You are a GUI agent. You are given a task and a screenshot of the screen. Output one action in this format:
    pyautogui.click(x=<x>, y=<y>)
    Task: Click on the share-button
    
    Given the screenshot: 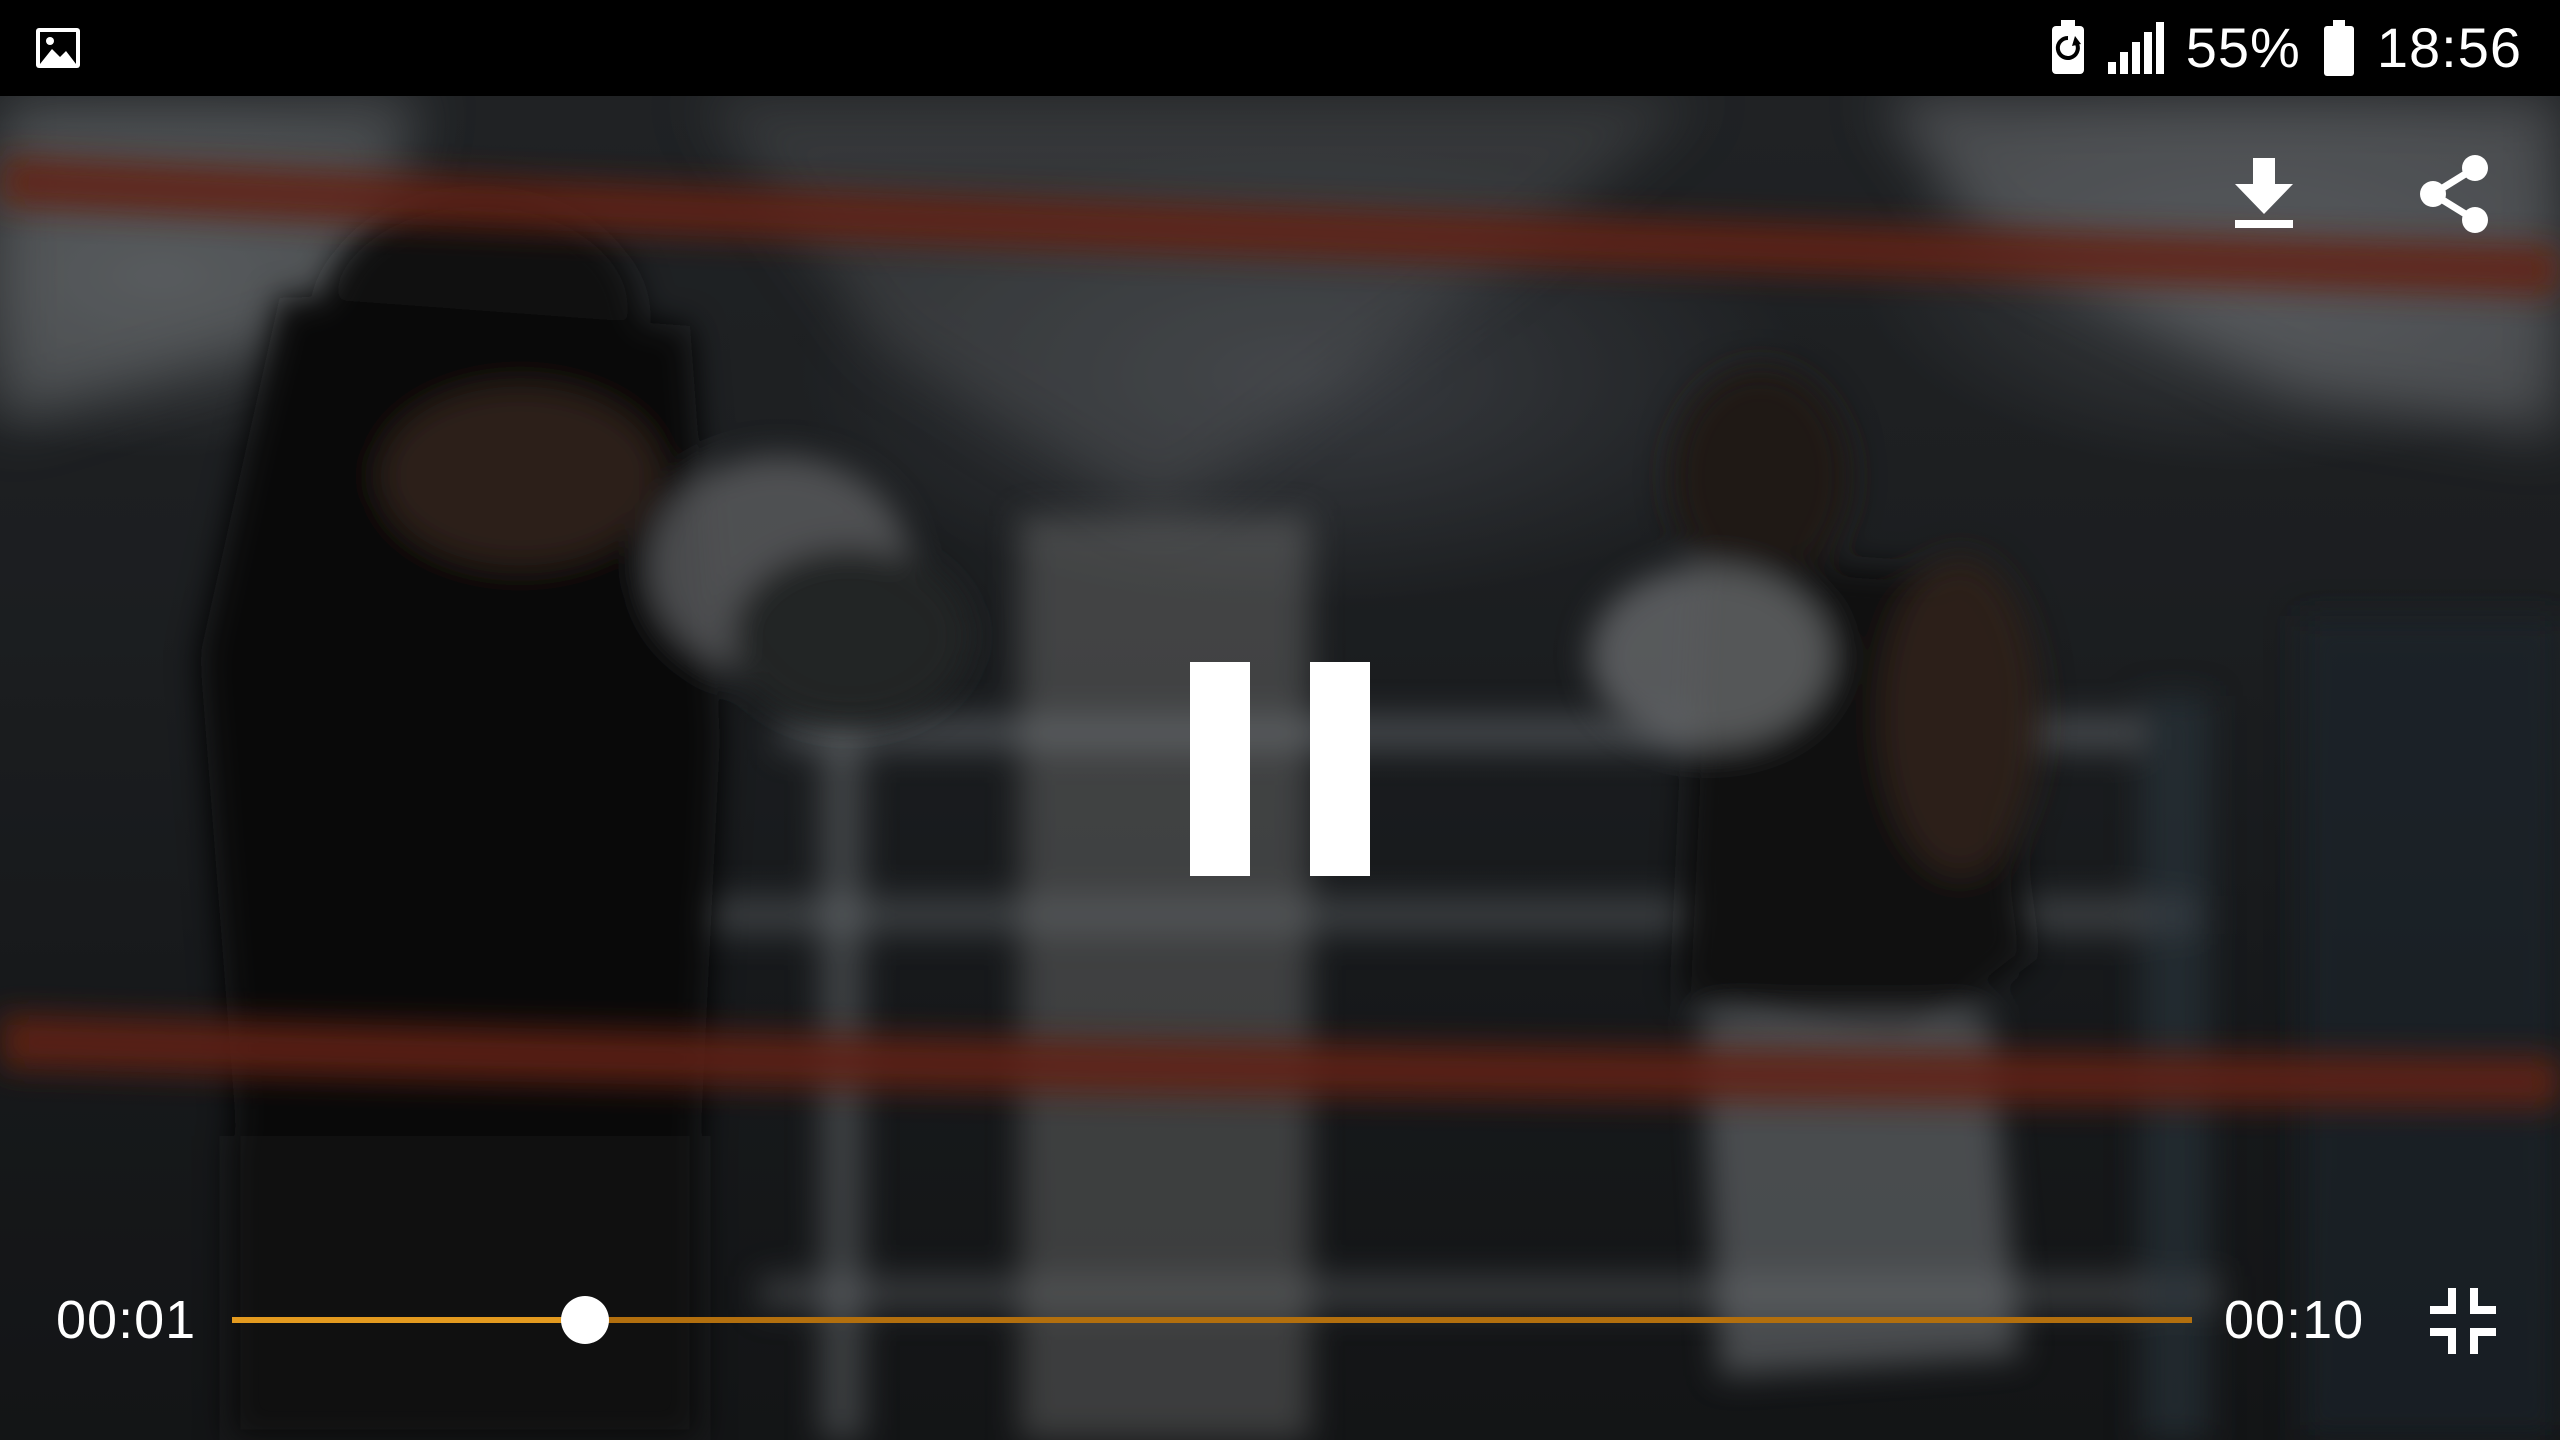 What is the action you would take?
    pyautogui.click(x=2455, y=194)
    